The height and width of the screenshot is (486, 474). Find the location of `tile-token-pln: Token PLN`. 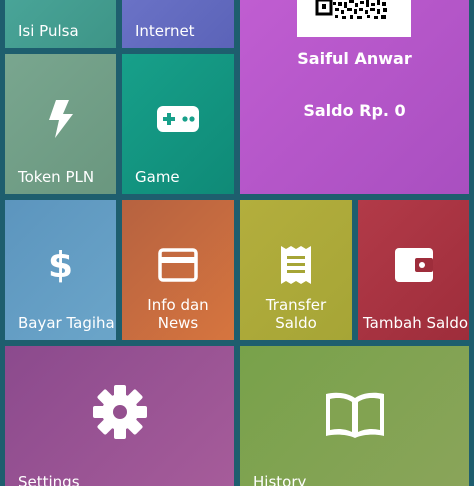

tile-token-pln: Token PLN is located at coordinates (60, 124).